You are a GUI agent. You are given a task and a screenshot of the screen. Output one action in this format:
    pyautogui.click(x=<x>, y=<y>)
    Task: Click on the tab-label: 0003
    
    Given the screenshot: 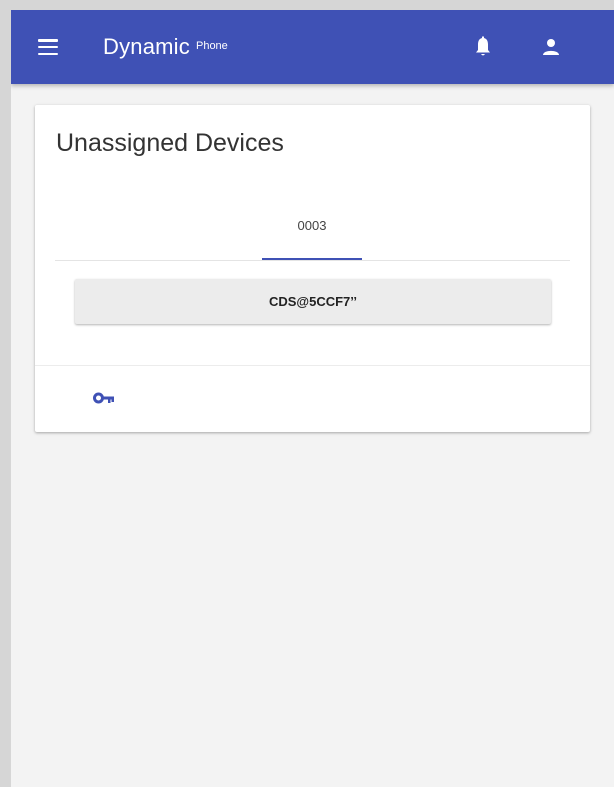 What is the action you would take?
    pyautogui.click(x=312, y=225)
    